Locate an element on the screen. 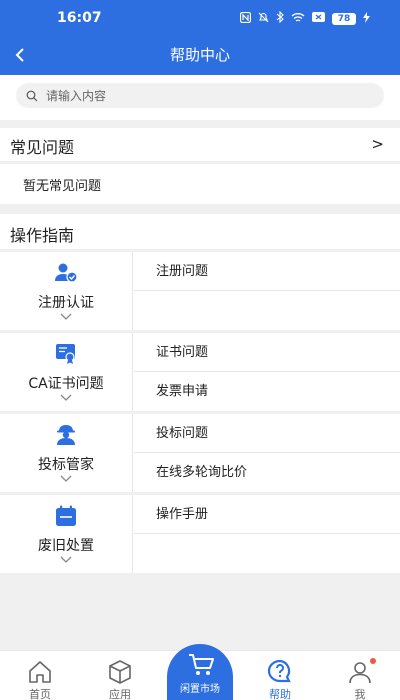 Image resolution: width=400 pixels, height=700 pixels. app-header: 16:07 78 帮助中心 is located at coordinates (200, 37).